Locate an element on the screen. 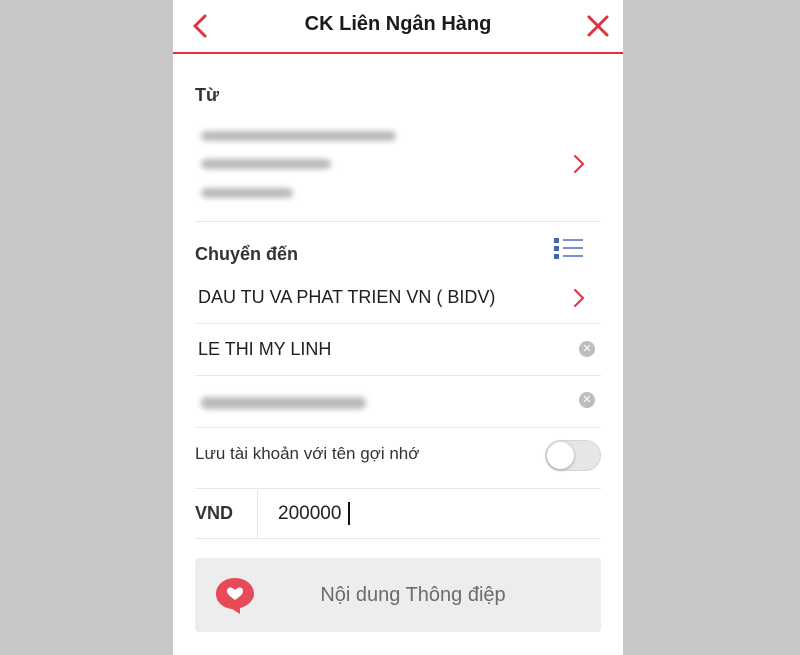 The height and width of the screenshot is (655, 800). from-label: Từ is located at coordinates (207, 95).